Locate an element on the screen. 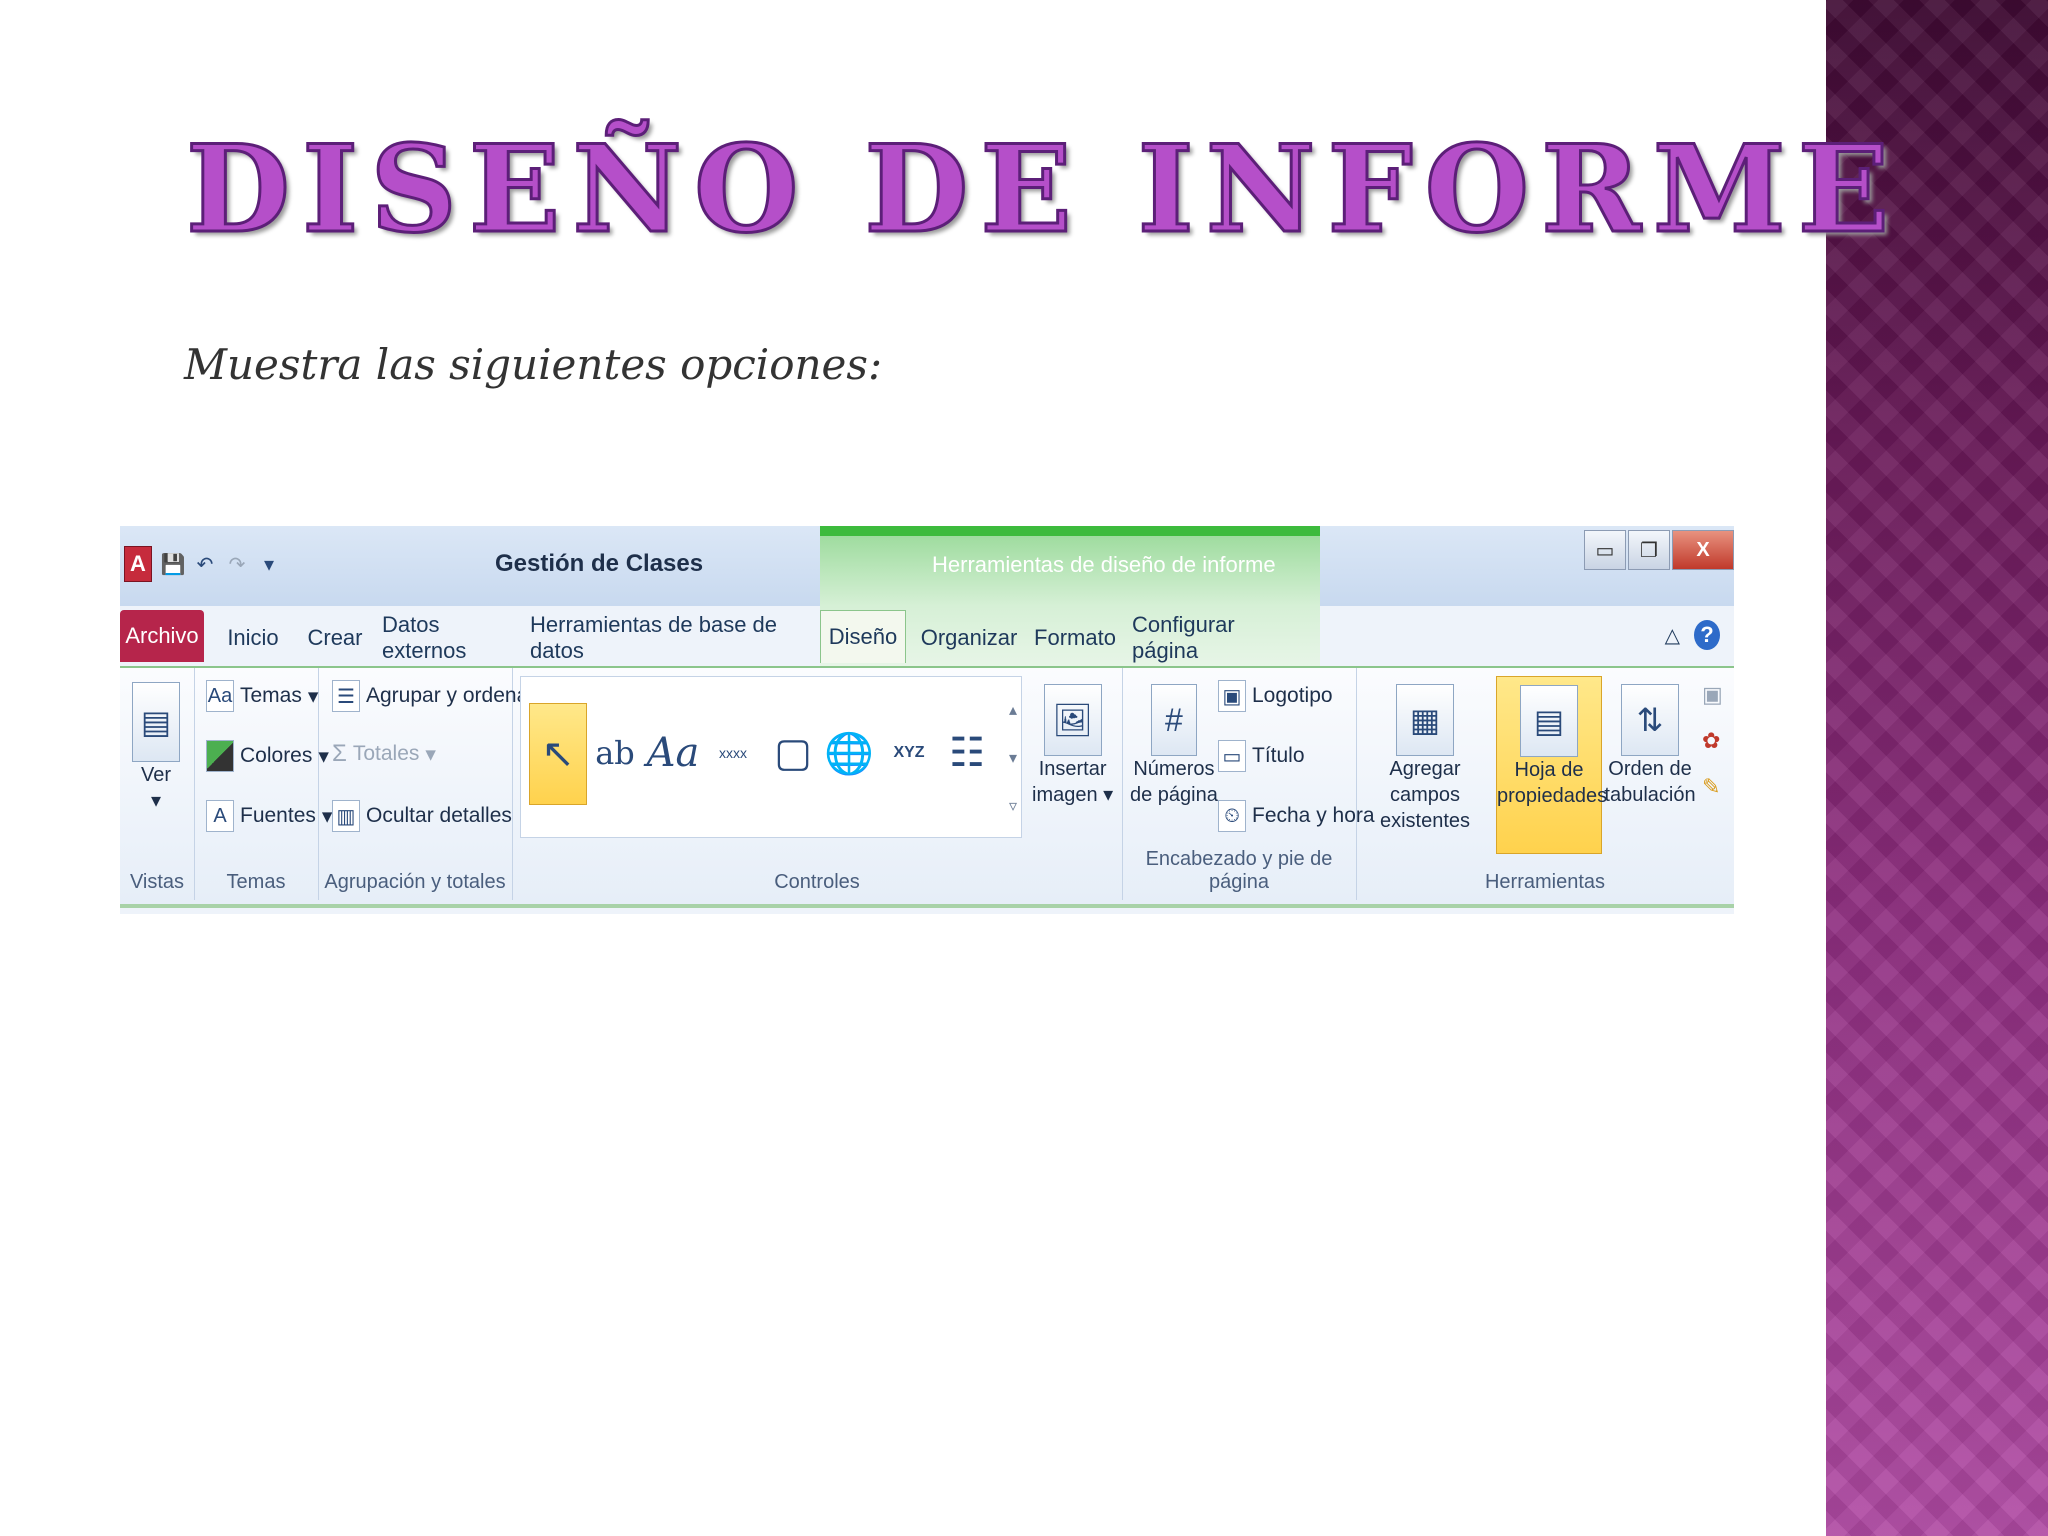 The image size is (2048, 1536). tab-configurar-pagina: Configurar página is located at coordinates (1218, 637).